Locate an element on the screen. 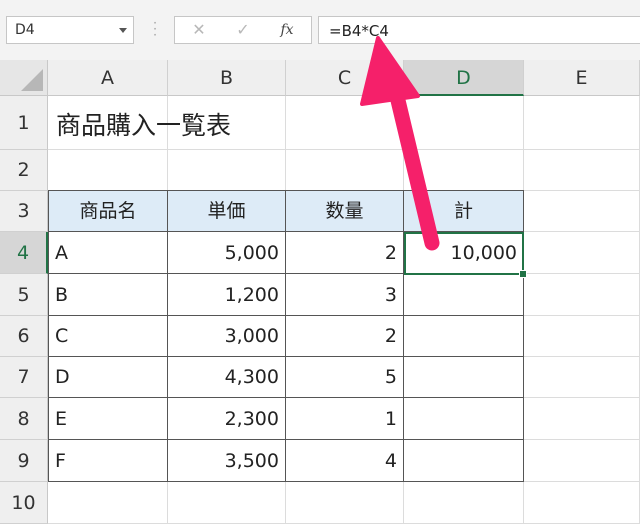 The image size is (640, 524). cell-b6: 3,000 is located at coordinates (227, 336).